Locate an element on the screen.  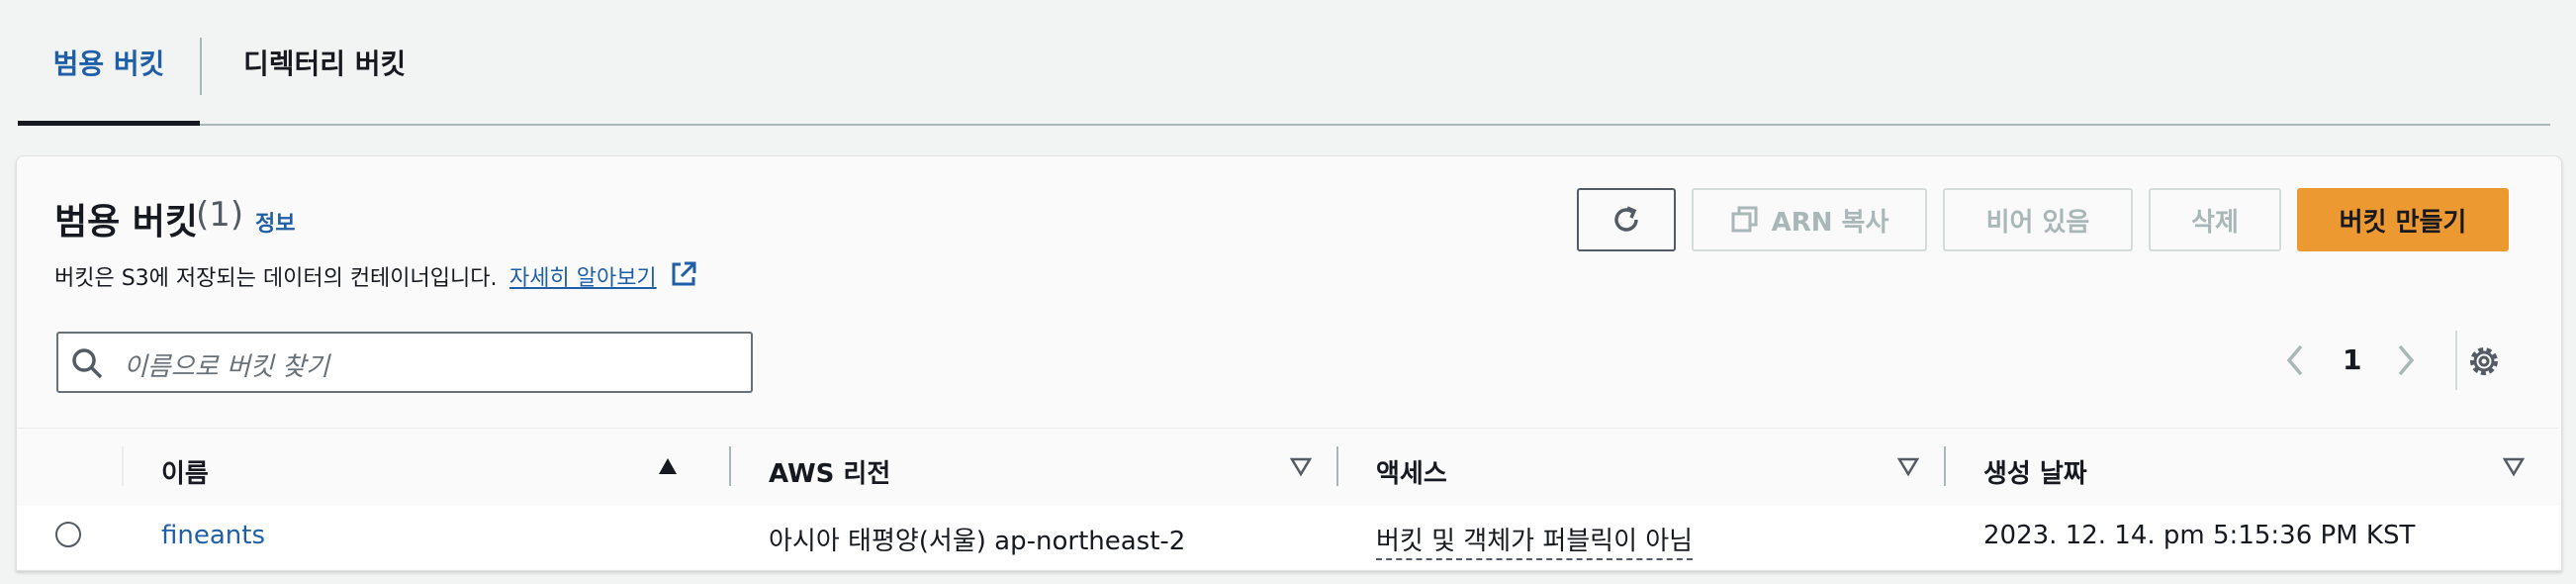
tab-divider is located at coordinates (201, 66).